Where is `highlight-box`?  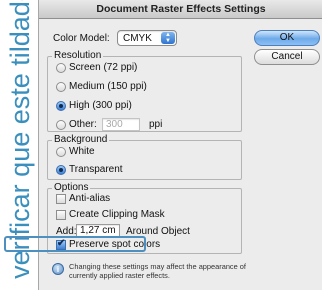 highlight-box is located at coordinates (75, 244).